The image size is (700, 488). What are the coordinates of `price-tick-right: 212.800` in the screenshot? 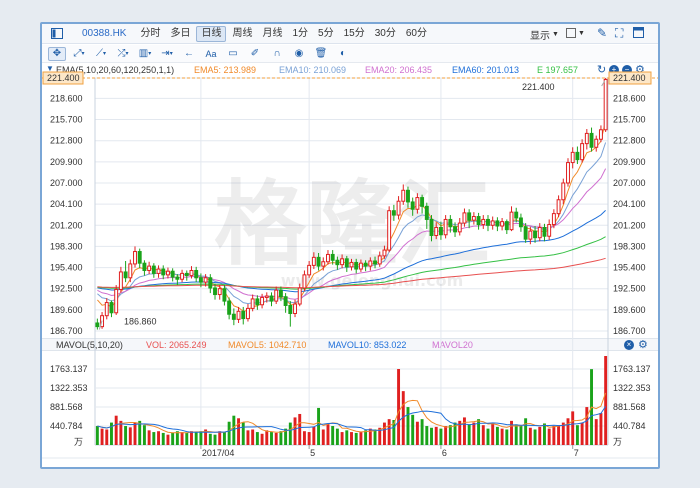 It's located at (629, 141).